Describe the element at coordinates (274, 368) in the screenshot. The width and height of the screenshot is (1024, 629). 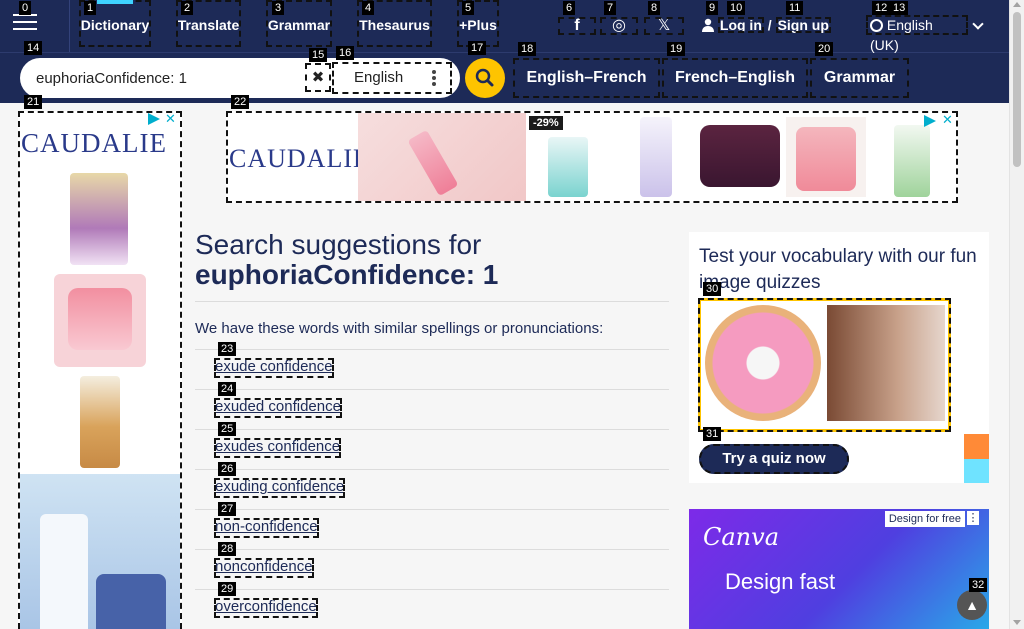
I see `suggestion-link: exude confidence` at that location.